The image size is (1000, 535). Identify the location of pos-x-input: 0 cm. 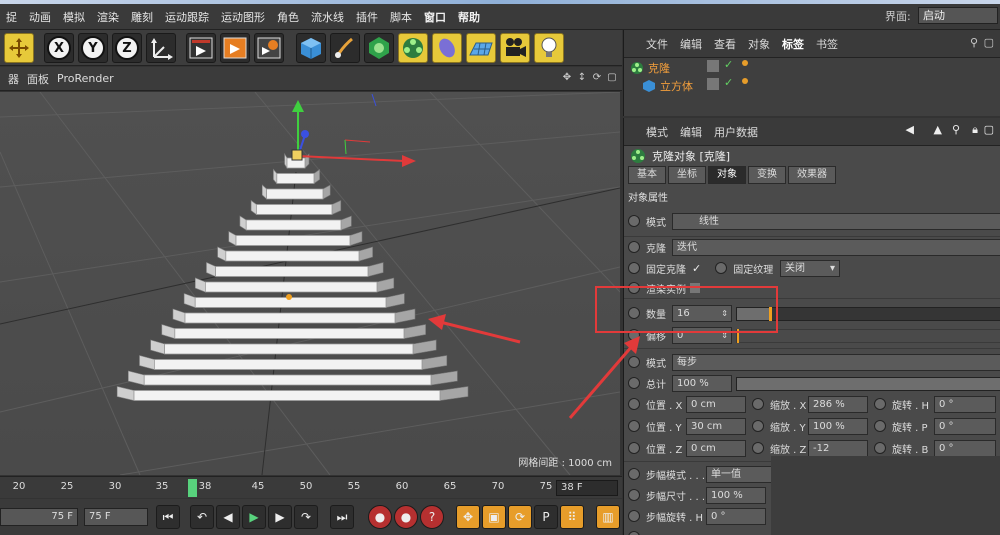
(716, 404).